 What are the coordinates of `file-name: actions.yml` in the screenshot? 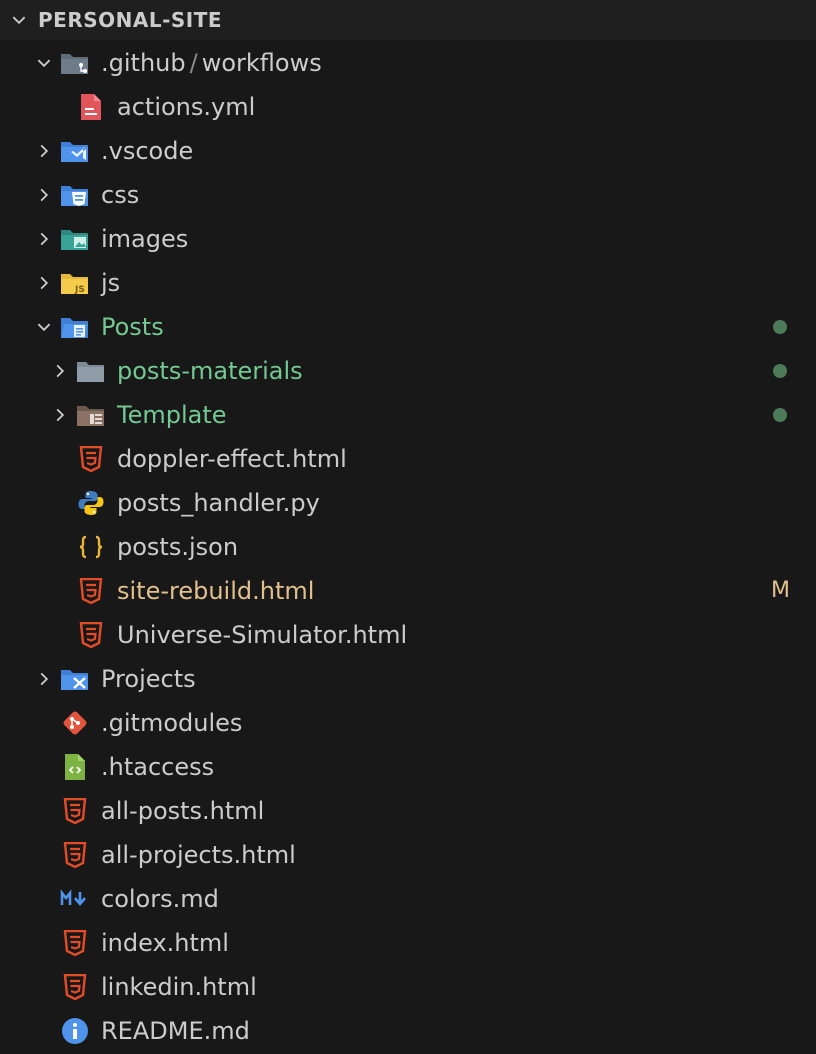 It's located at (186, 107).